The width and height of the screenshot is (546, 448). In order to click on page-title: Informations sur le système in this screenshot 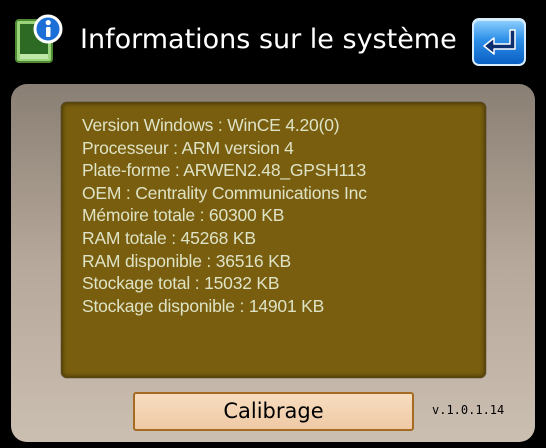, I will do `click(268, 39)`.